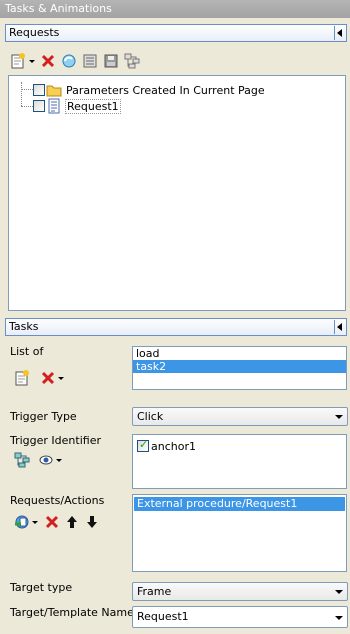 The width and height of the screenshot is (350, 634). Describe the element at coordinates (176, 33) in the screenshot. I see `requests-section-header: Requests` at that location.